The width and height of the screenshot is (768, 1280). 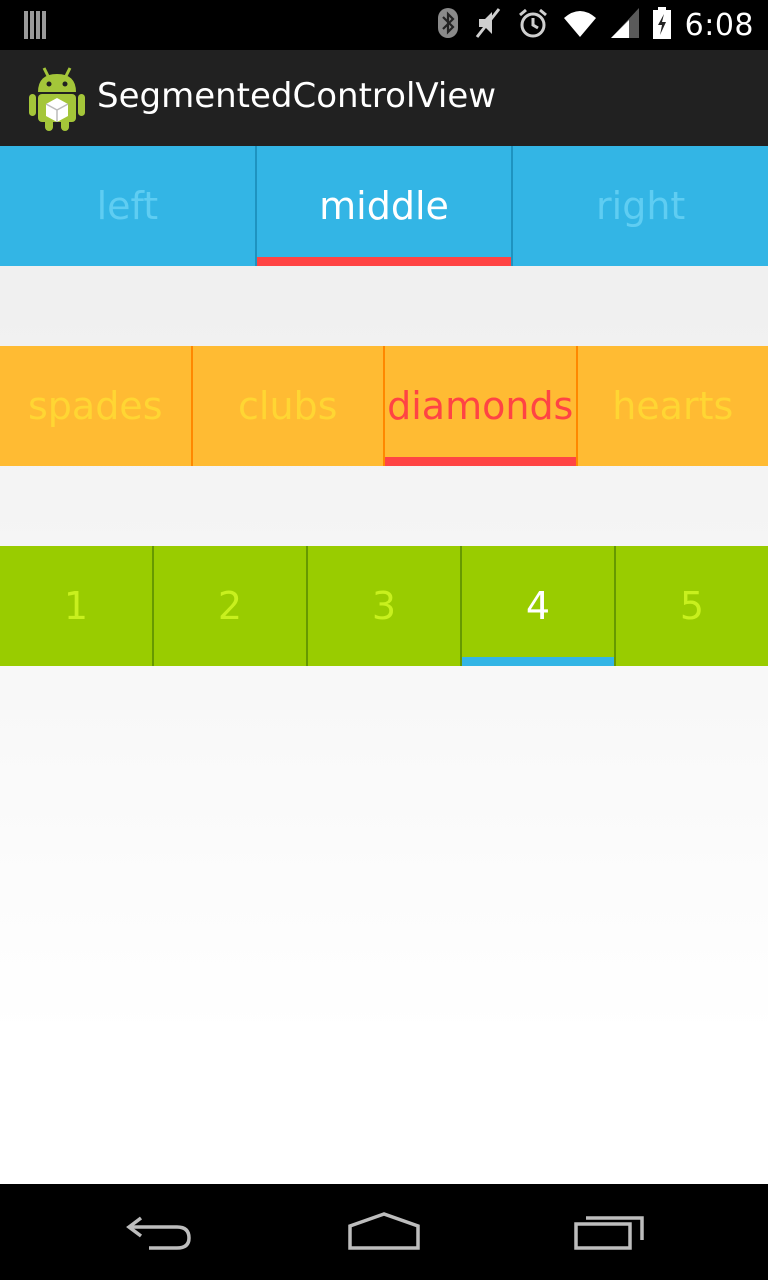 I want to click on segment-3: 3, so click(x=383, y=606).